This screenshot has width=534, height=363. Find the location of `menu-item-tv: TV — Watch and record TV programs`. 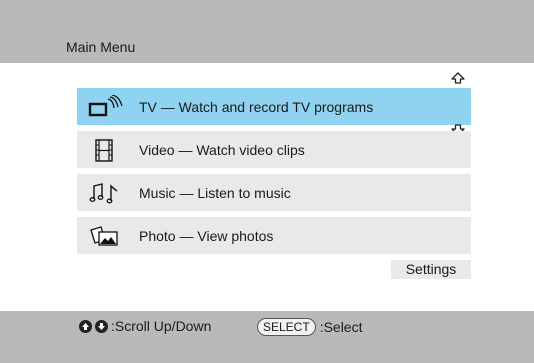

menu-item-tv: TV — Watch and record TV programs is located at coordinates (274, 106).